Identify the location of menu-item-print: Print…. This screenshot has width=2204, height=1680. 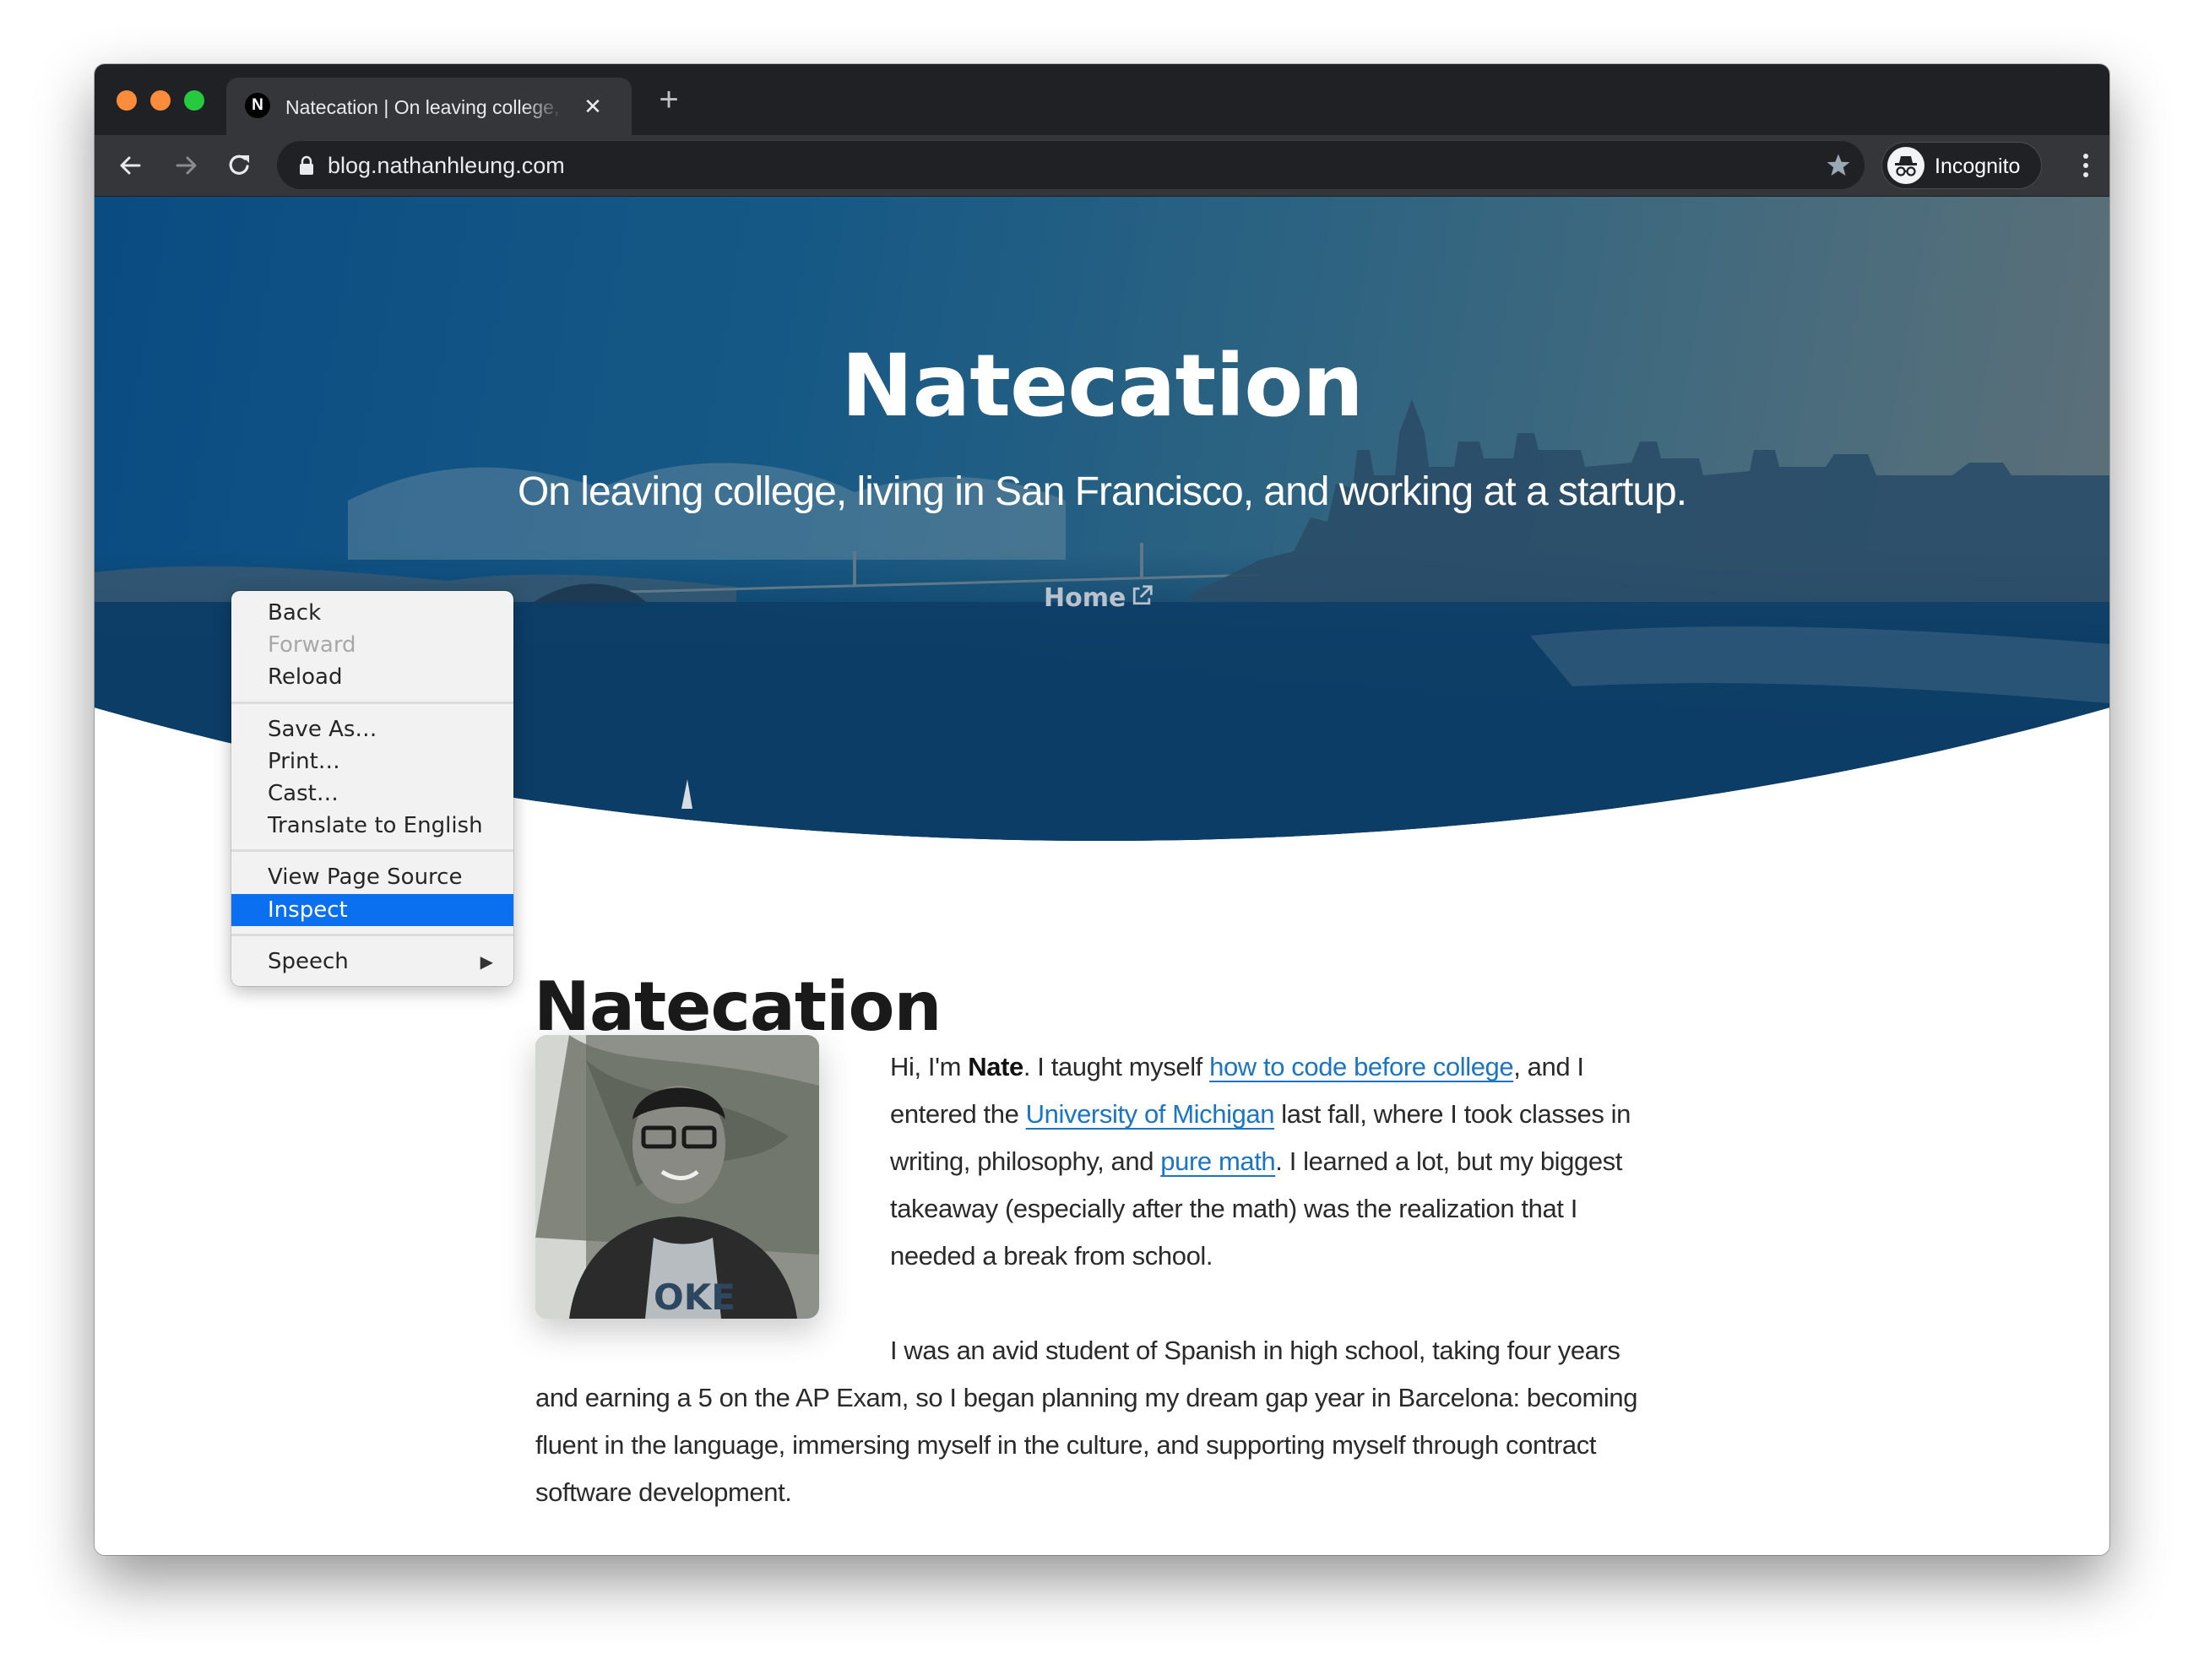
(372, 761).